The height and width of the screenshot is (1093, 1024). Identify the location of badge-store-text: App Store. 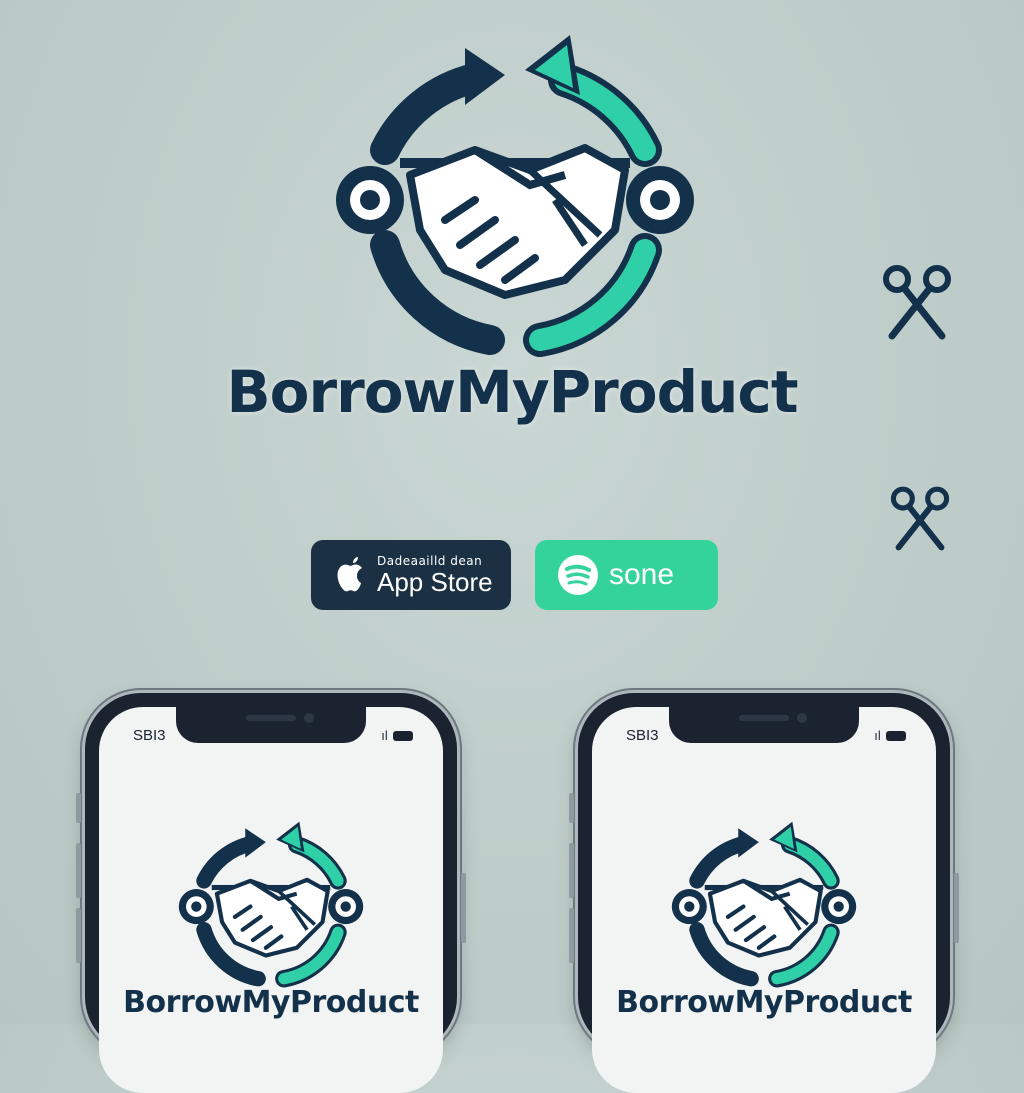
(435, 582).